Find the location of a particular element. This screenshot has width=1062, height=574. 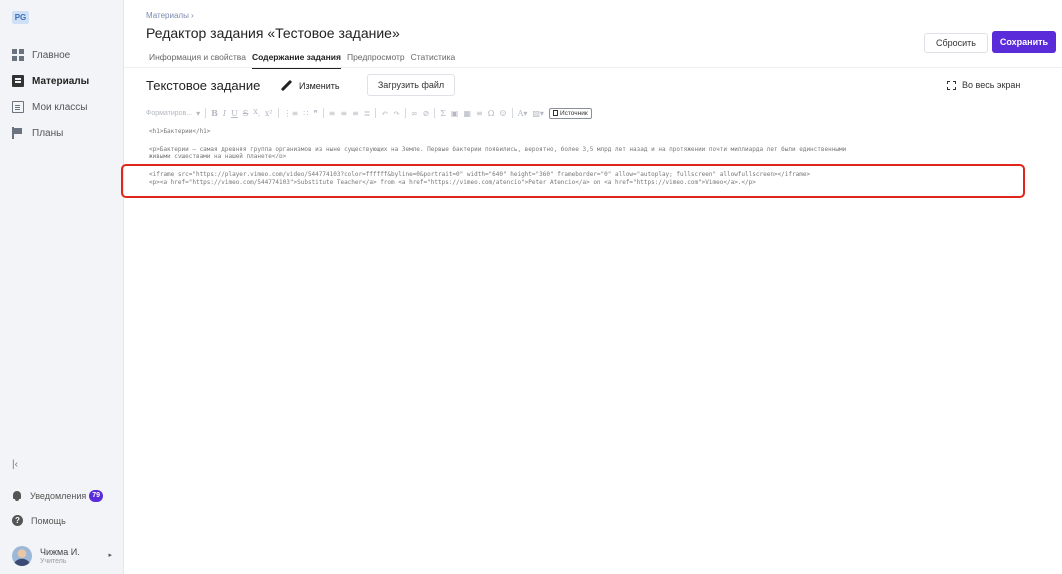

strikethrough-icon: S is located at coordinates (245, 113).